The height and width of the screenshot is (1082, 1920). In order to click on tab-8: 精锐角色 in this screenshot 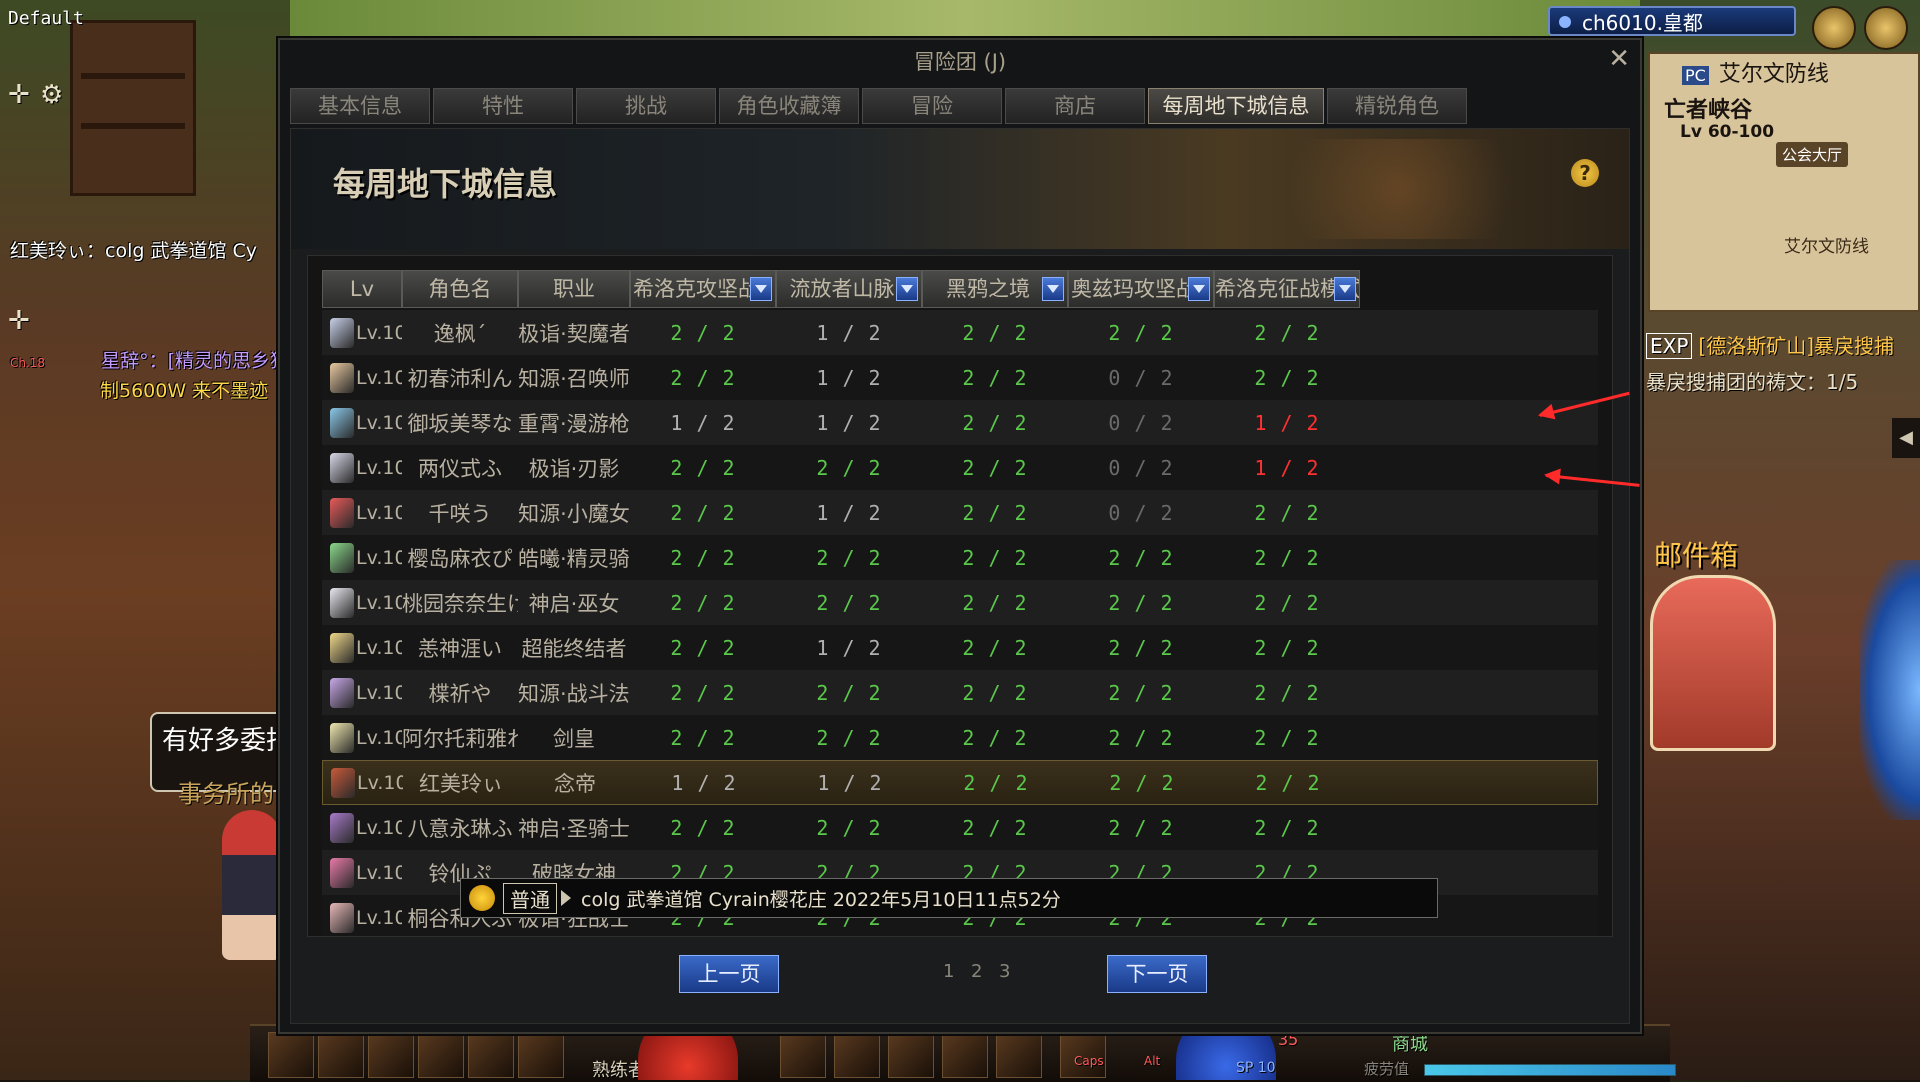, I will do `click(1397, 106)`.